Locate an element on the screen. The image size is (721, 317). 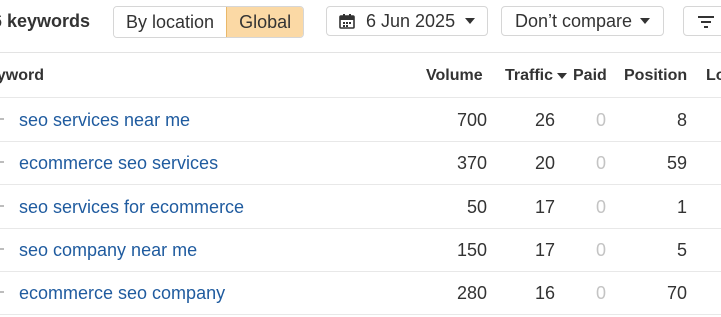
column-header-lo: Lo is located at coordinates (713, 76).